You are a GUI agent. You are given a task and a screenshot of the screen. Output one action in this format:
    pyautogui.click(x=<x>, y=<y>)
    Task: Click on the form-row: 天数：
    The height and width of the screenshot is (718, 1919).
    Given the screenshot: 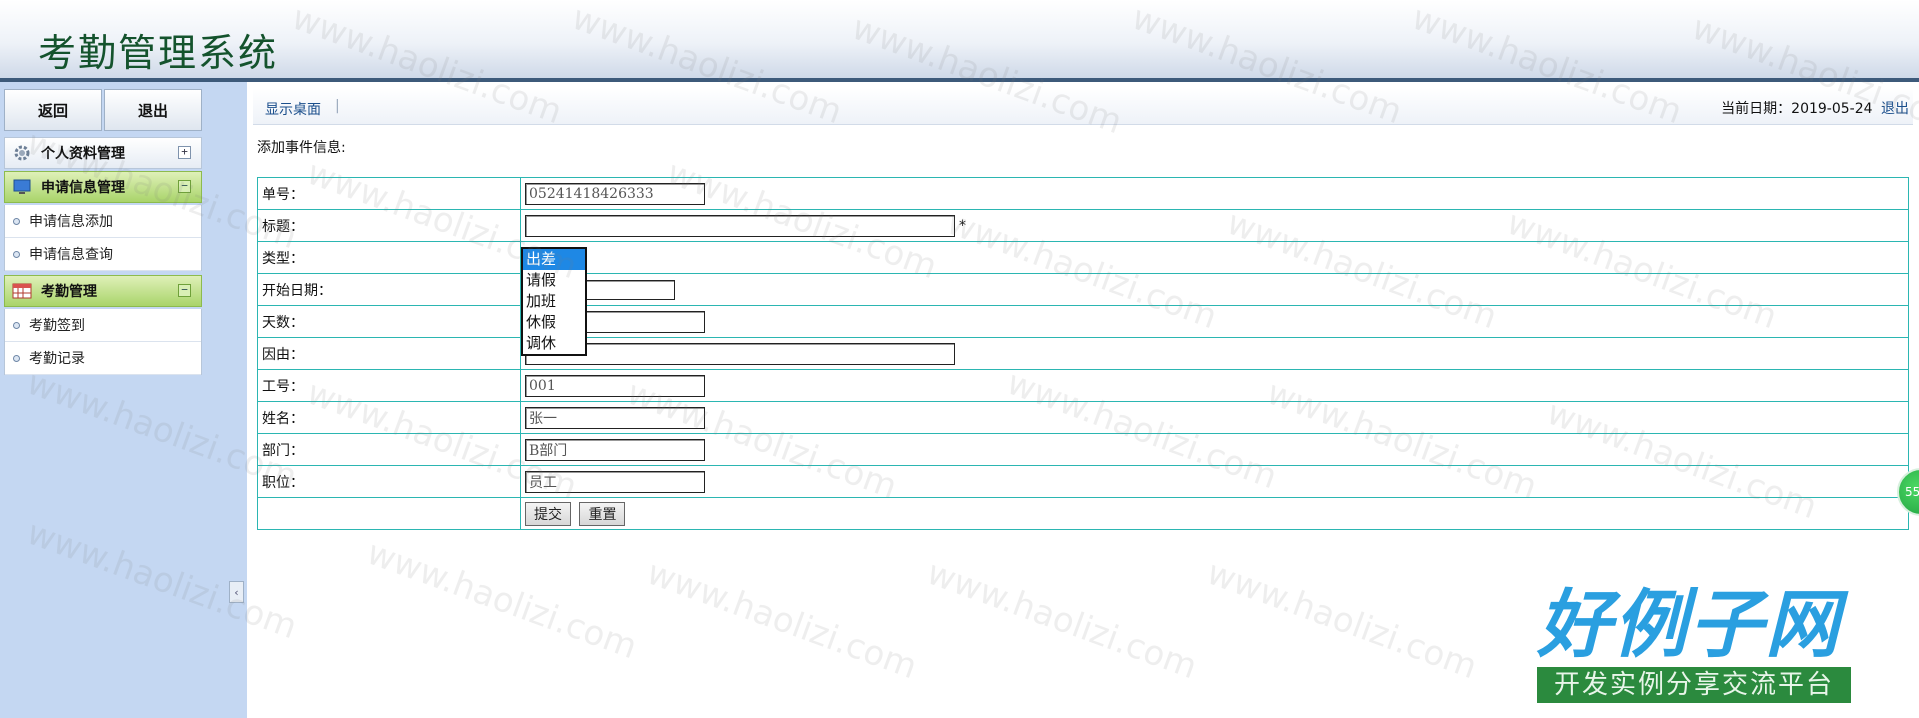 What is the action you would take?
    pyautogui.click(x=1083, y=321)
    